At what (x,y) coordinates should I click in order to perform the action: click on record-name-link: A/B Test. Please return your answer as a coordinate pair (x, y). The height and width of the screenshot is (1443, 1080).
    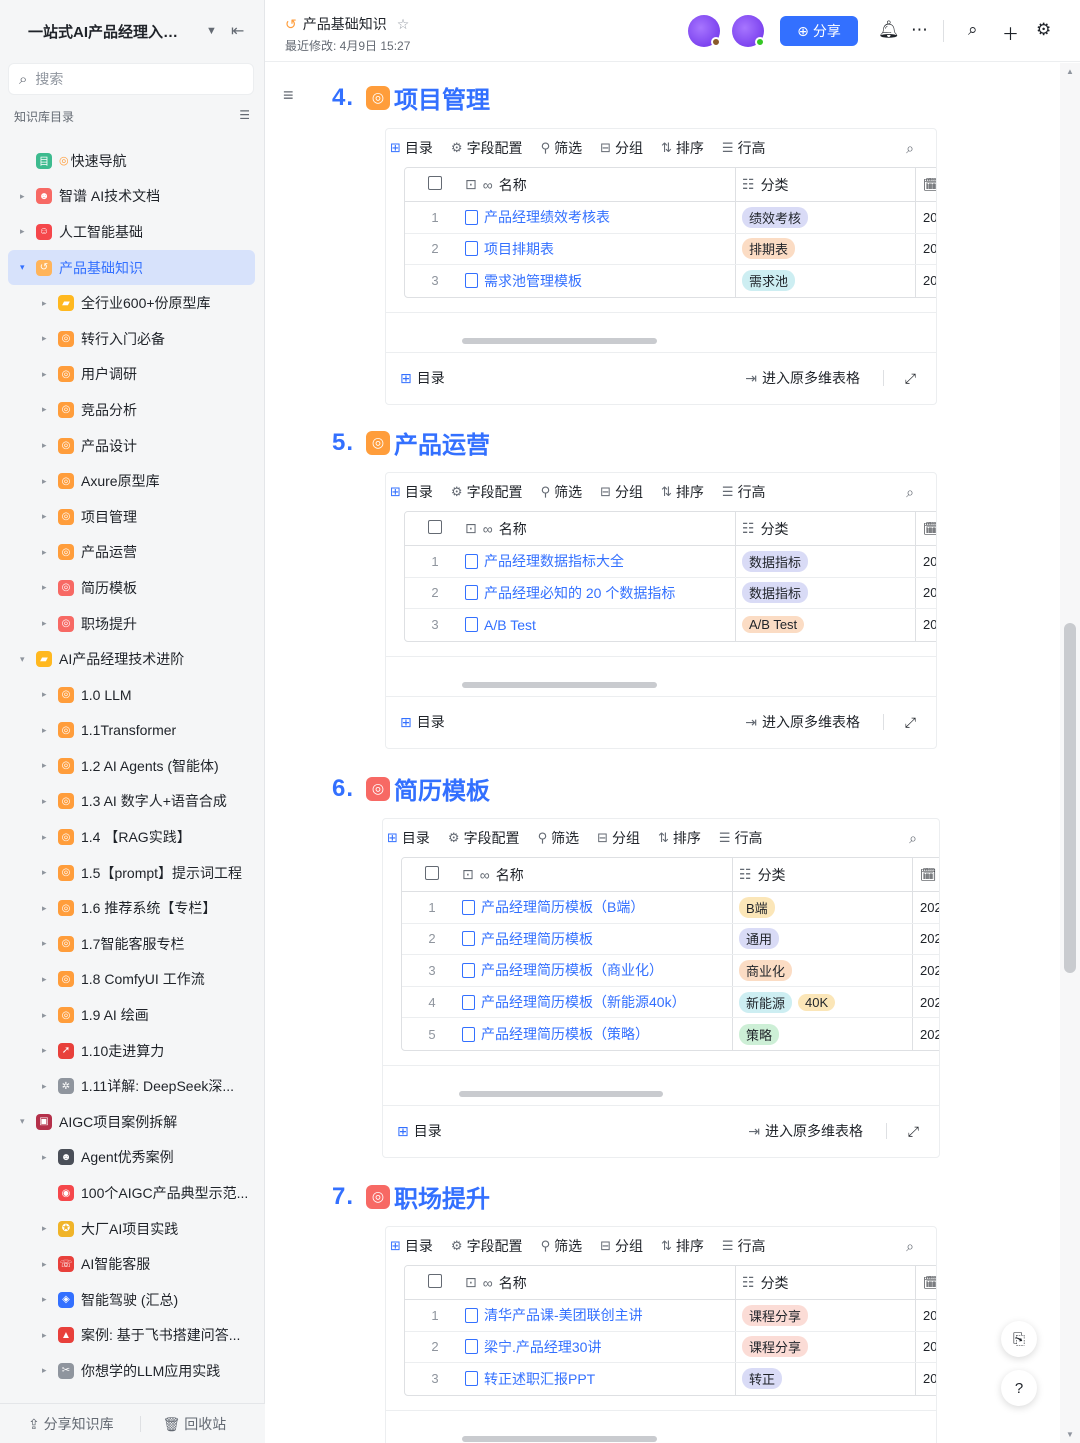
    Looking at the image, I should click on (510, 625).